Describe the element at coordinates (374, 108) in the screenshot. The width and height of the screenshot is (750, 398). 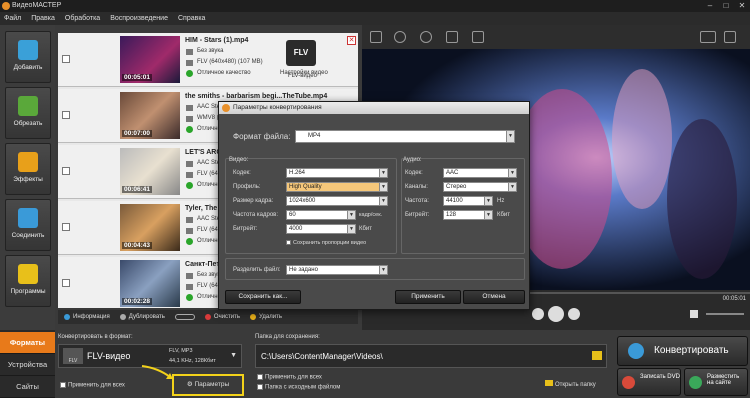
I see `dialog-title-bar: Параметры конвертирования` at that location.